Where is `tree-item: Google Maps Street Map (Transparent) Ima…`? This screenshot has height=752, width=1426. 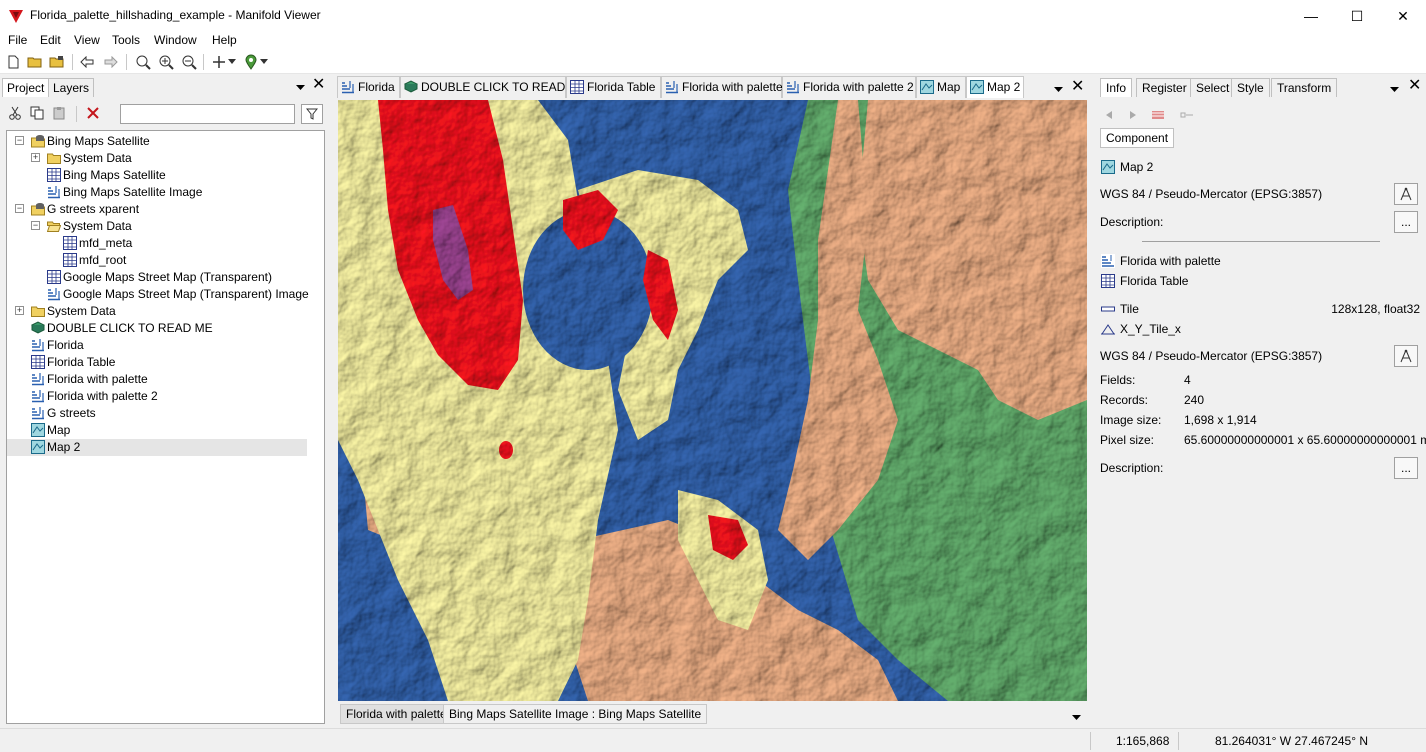
tree-item: Google Maps Street Map (Transparent) Ima… is located at coordinates (165, 294).